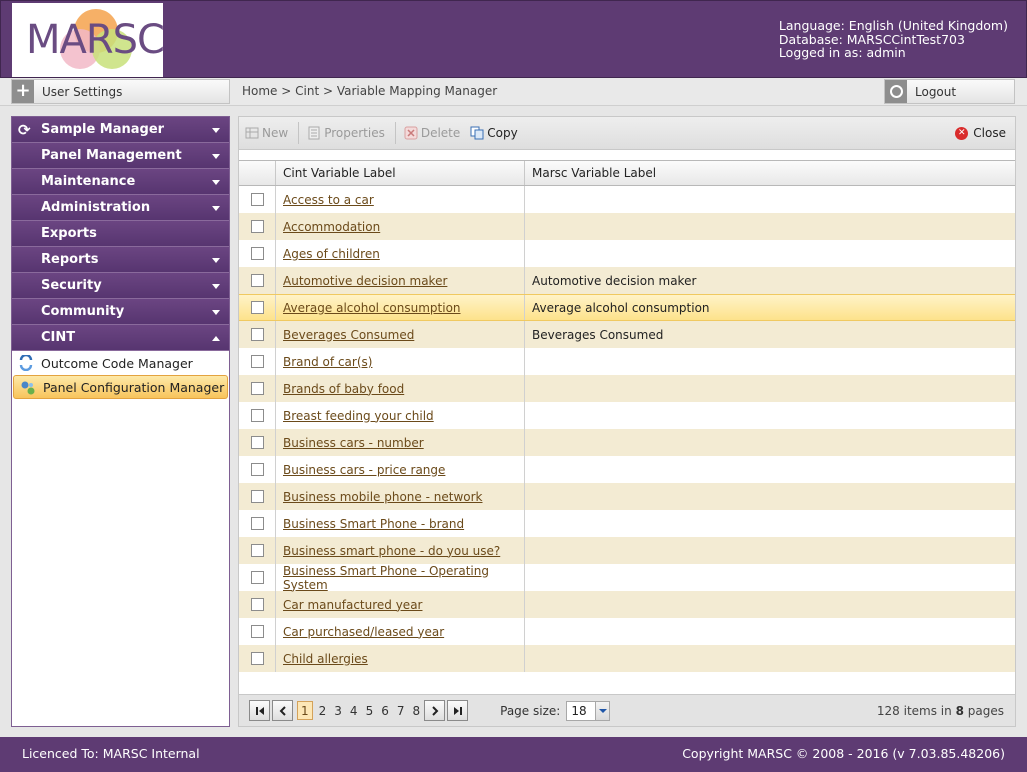 Image resolution: width=1027 pixels, height=772 pixels. What do you see at coordinates (627, 578) in the screenshot?
I see `table-row: Business Smart Phone - Operating System` at bounding box center [627, 578].